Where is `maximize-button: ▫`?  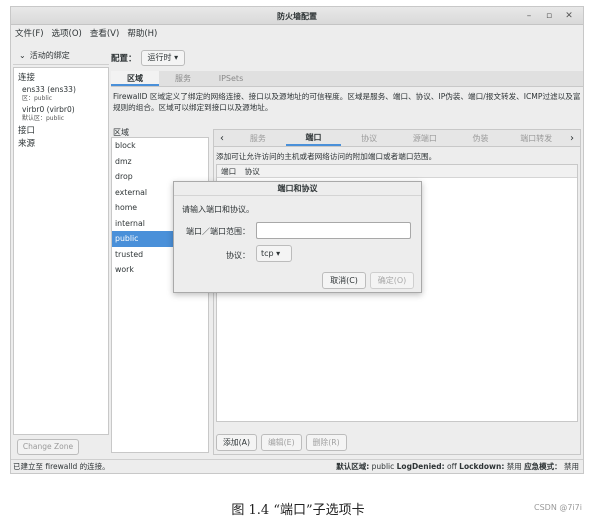
maximize-button: ▫ is located at coordinates (549, 16).